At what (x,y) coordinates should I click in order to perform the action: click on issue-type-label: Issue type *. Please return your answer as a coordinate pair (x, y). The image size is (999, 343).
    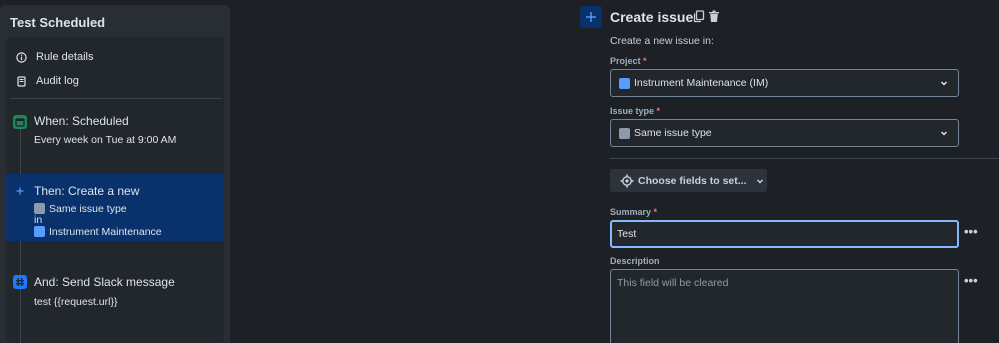
    Looking at the image, I should click on (635, 111).